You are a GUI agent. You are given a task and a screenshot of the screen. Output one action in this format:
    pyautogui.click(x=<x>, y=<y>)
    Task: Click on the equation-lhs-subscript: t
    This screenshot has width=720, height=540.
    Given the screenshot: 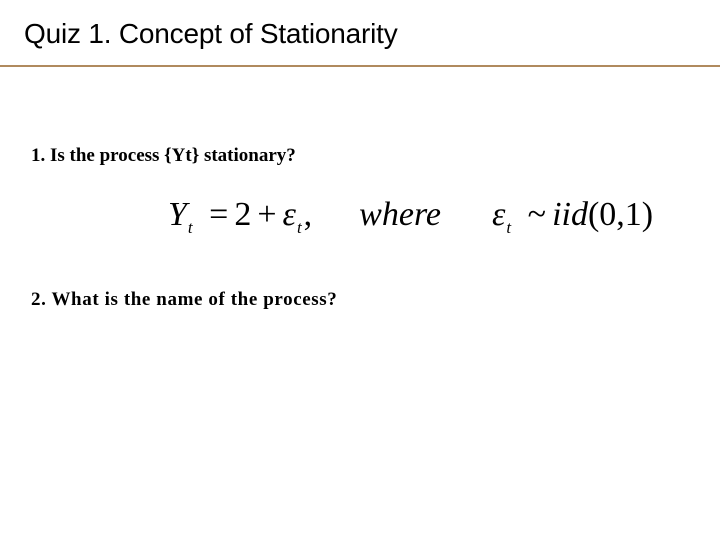 What is the action you would take?
    pyautogui.click(x=190, y=227)
    